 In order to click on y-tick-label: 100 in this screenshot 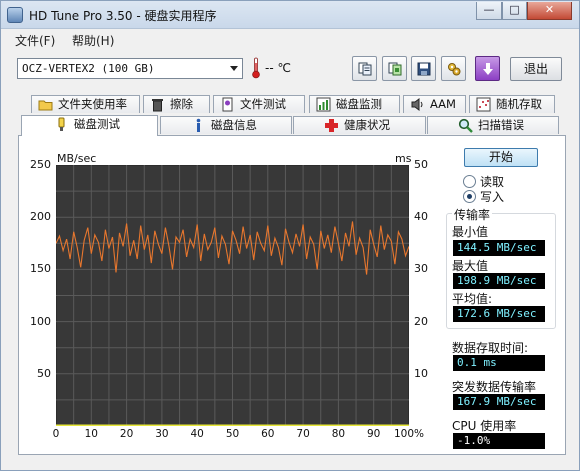, I will do `click(40, 321)`.